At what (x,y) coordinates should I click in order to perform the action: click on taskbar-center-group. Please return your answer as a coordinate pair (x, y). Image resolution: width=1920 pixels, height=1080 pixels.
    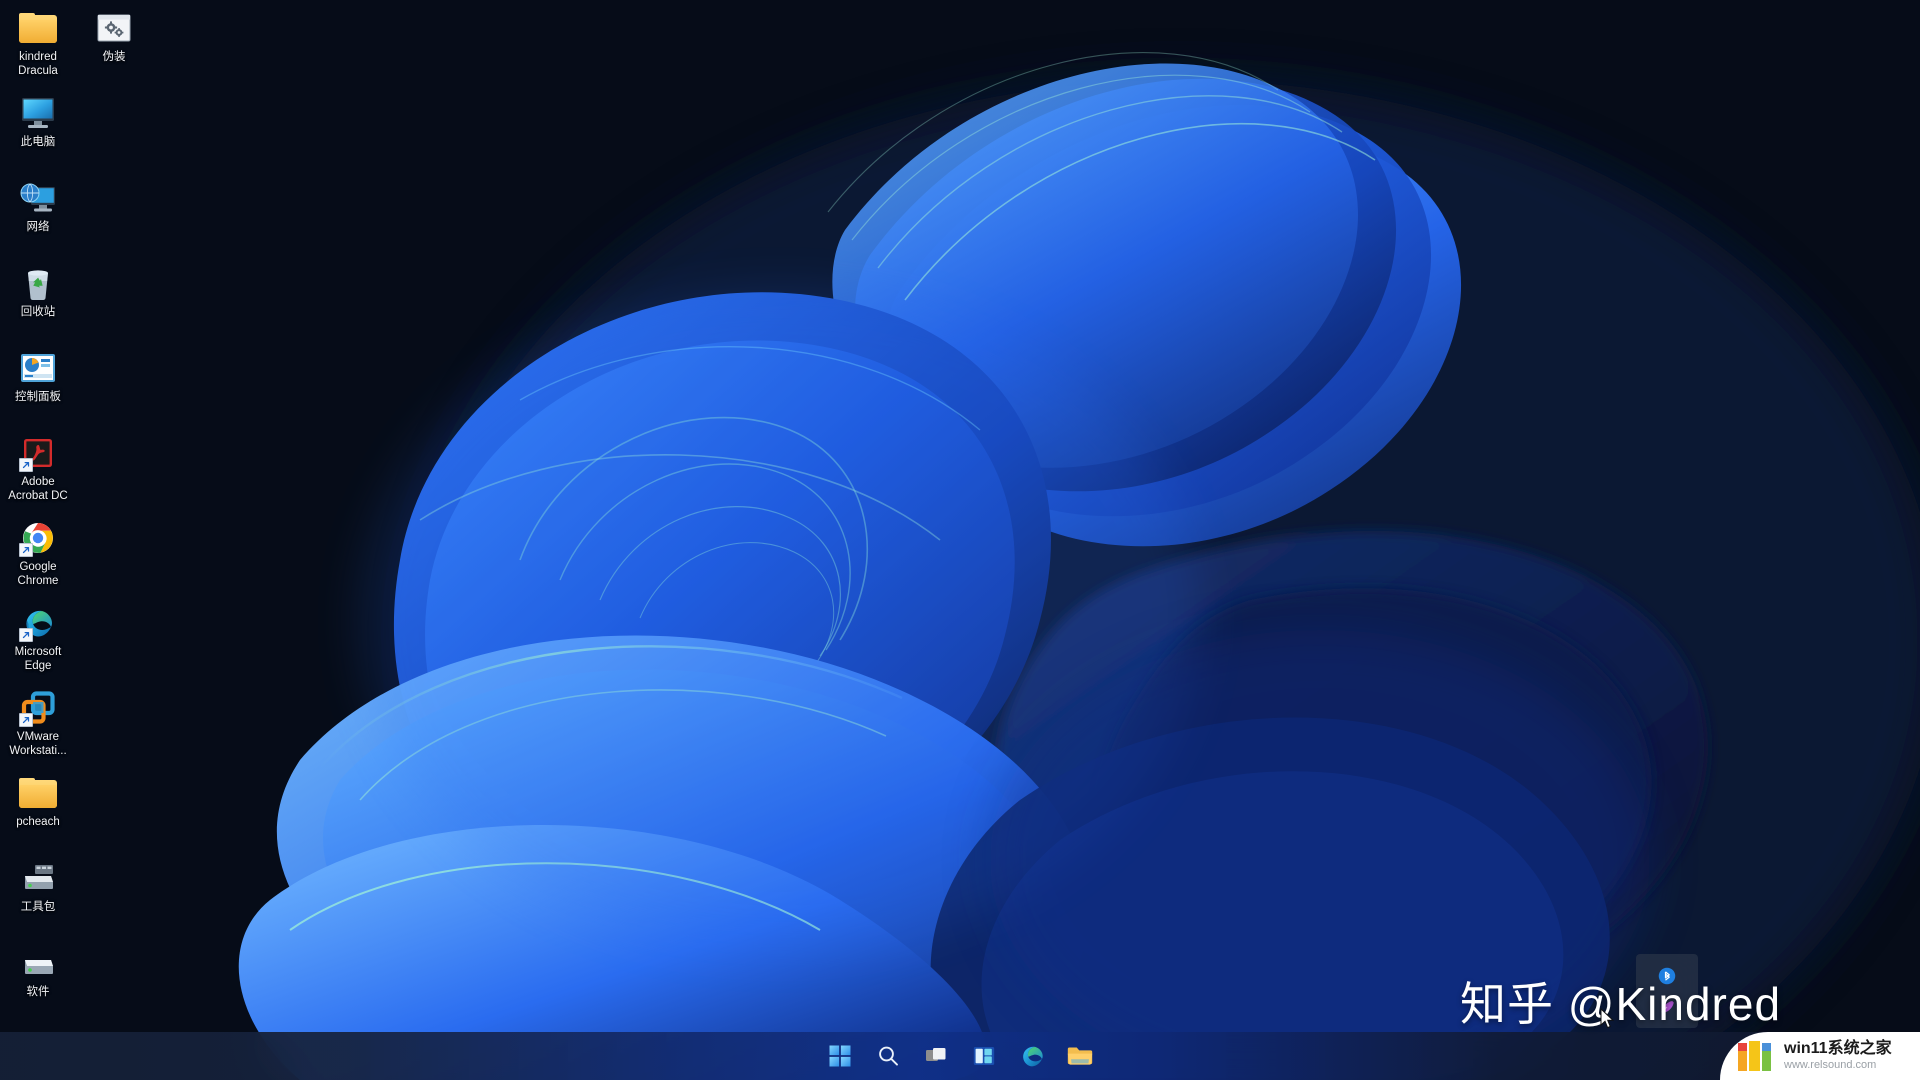
    Looking at the image, I should click on (960, 1056).